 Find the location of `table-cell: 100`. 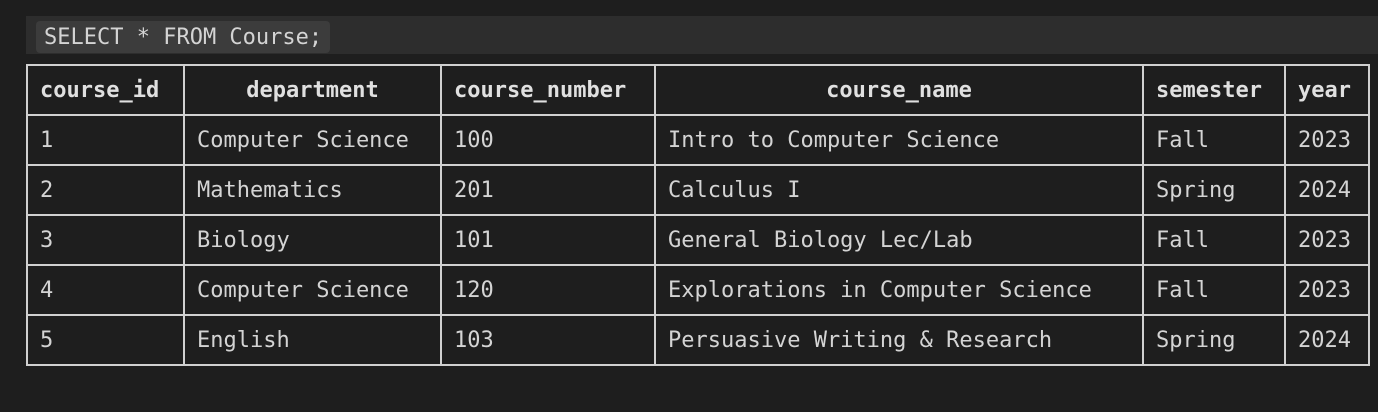

table-cell: 100 is located at coordinates (548, 140).